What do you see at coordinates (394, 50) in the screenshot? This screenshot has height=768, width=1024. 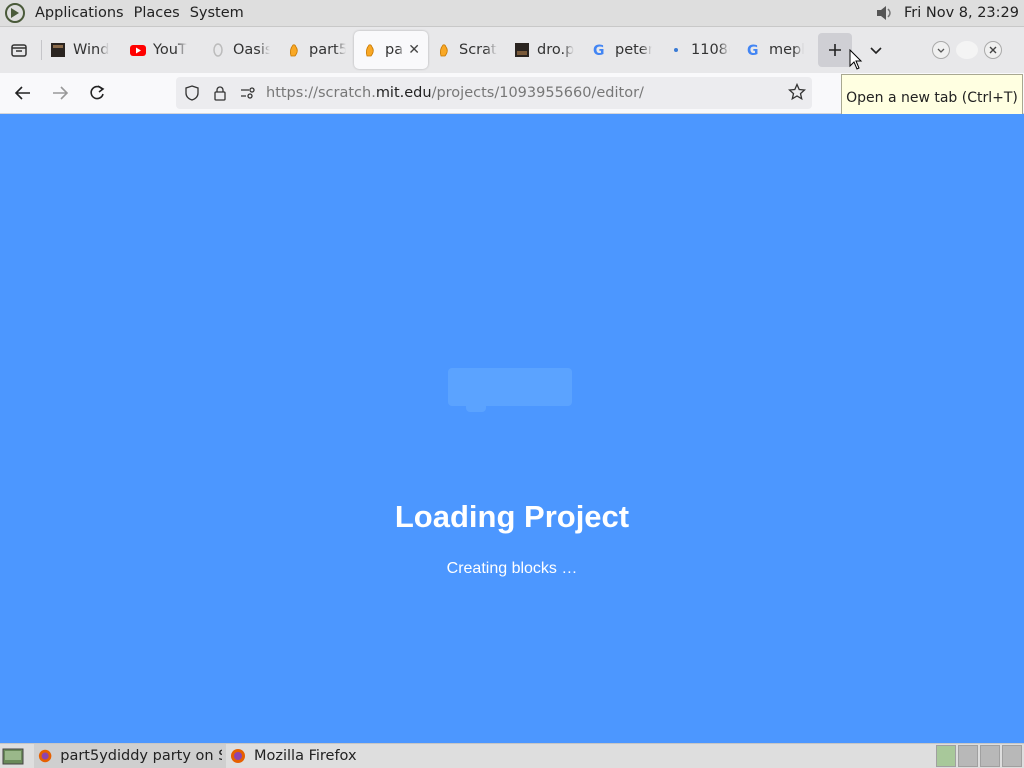 I see `tab-label: pa` at bounding box center [394, 50].